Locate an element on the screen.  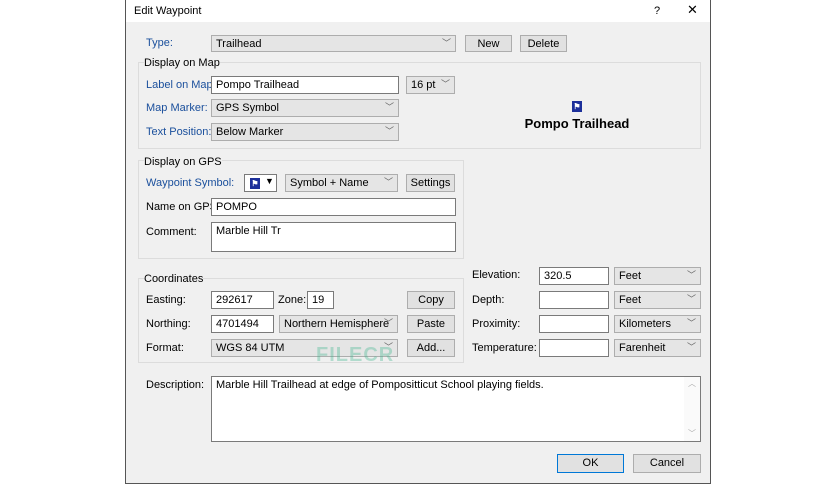
scroll-down-icon: ﹀ is located at coordinates (692, 434).